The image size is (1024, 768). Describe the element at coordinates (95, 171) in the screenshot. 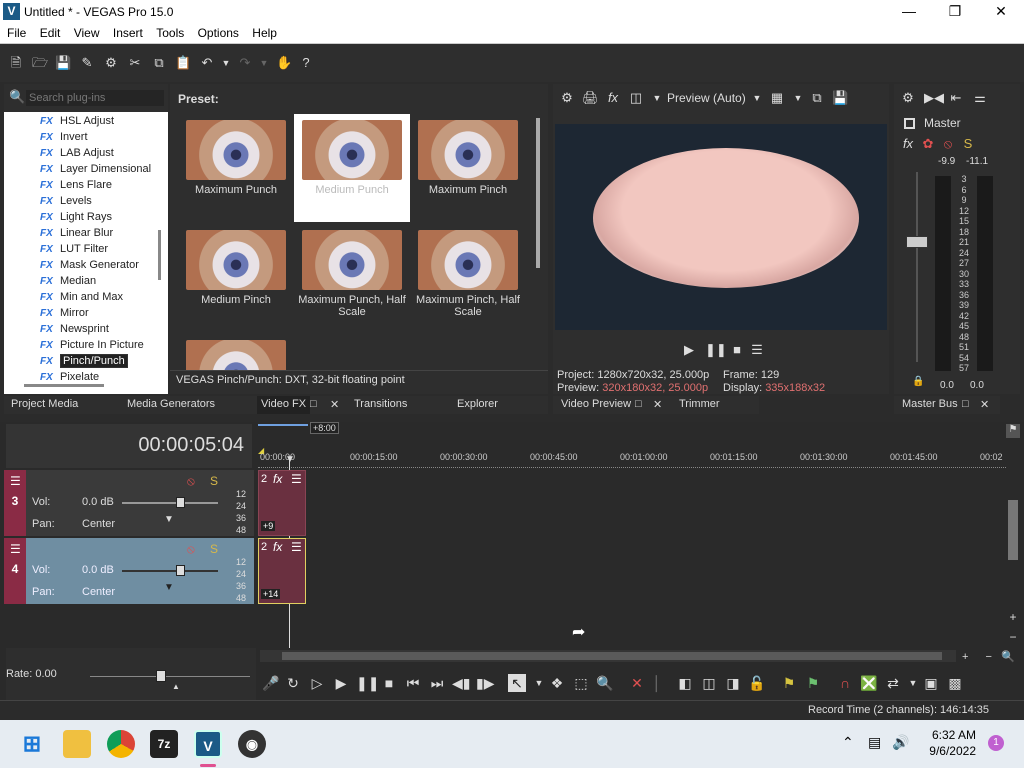

I see `plugin-item: FX Layer Dimensional` at that location.